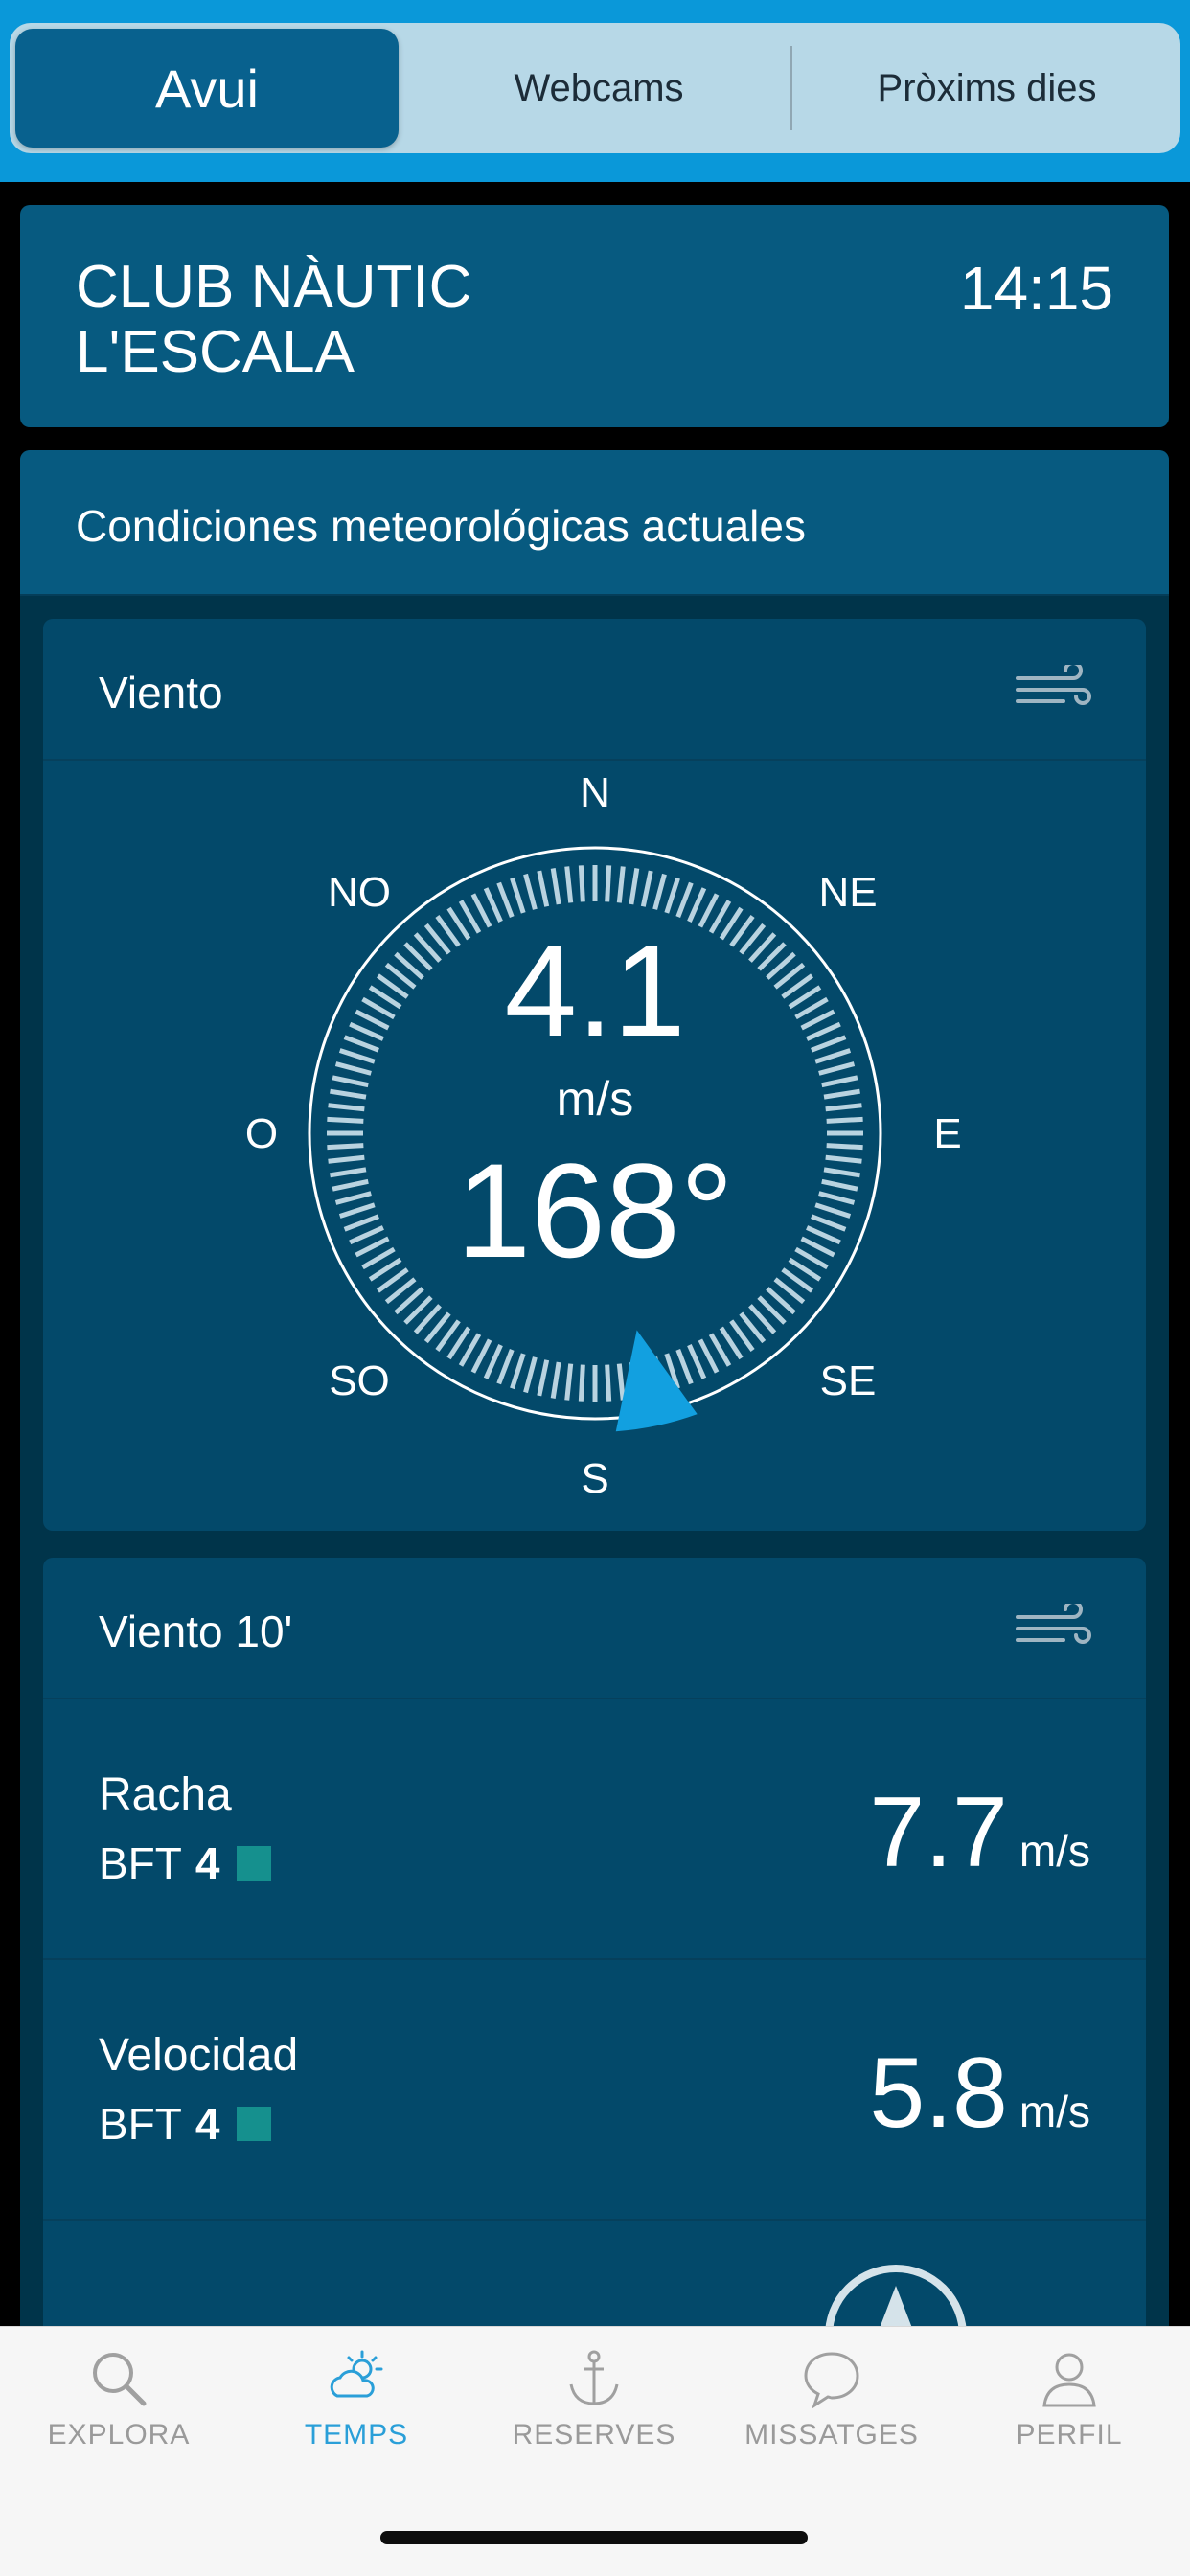  What do you see at coordinates (207, 88) in the screenshot?
I see `tab-avui: Avui` at bounding box center [207, 88].